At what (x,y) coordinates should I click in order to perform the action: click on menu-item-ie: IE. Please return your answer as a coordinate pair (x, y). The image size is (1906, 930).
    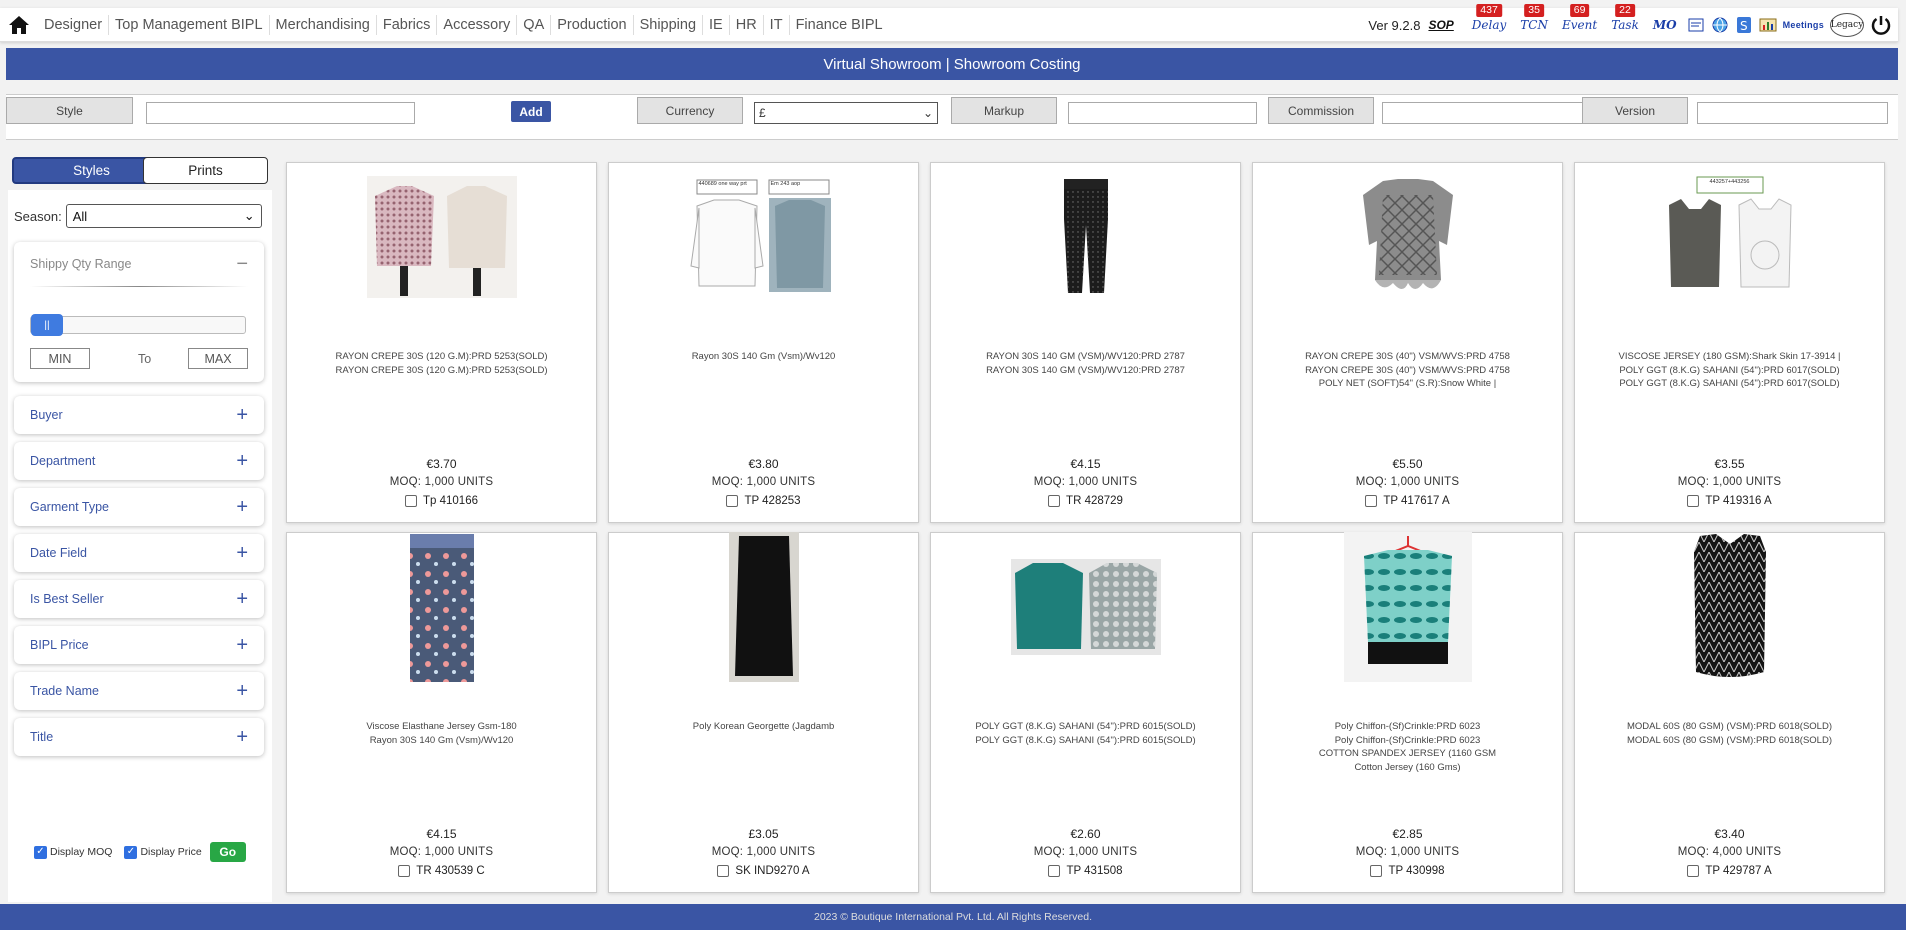
    Looking at the image, I should click on (716, 24).